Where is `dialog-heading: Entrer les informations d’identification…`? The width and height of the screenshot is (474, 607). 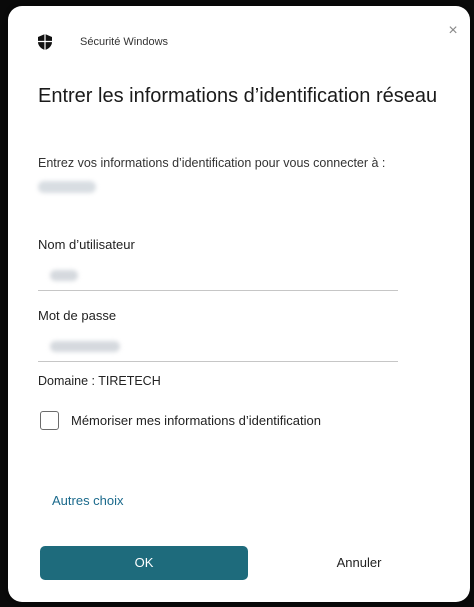 dialog-heading: Entrer les informations d’identification… is located at coordinates (238, 96).